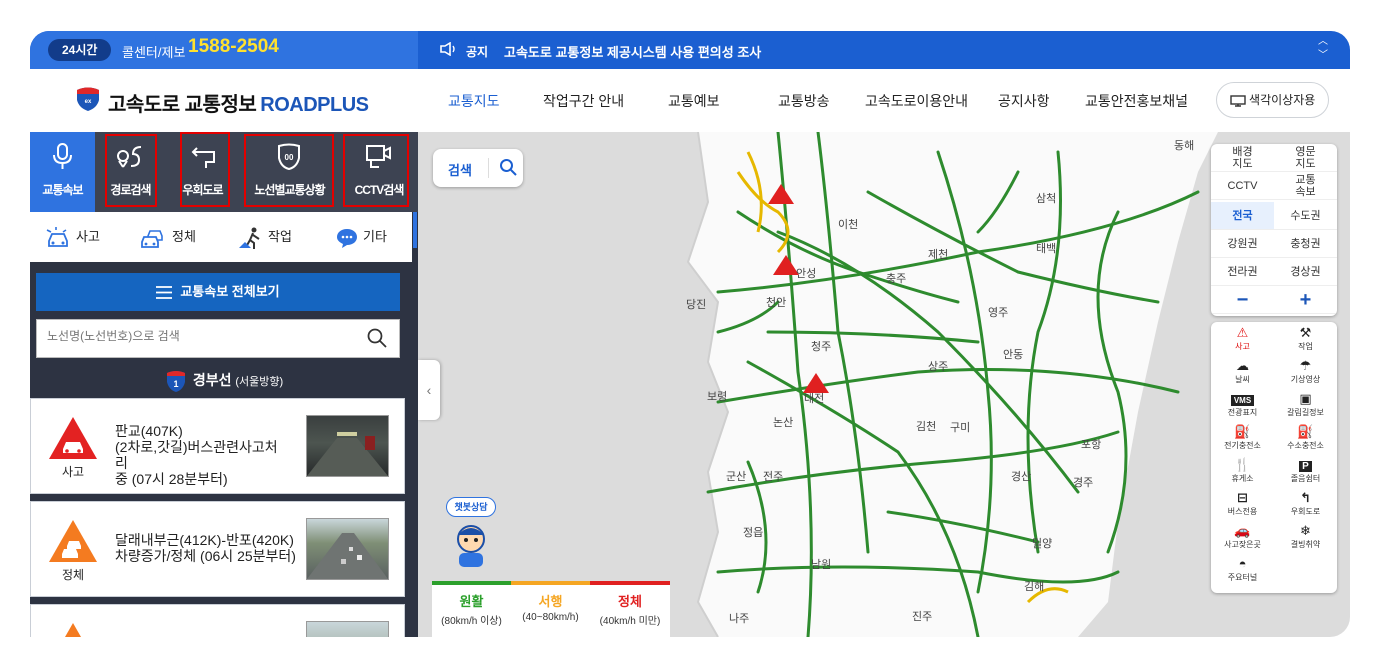 The image size is (1380, 667). What do you see at coordinates (821, 565) in the screenshot?
I see `city-label: 남원` at bounding box center [821, 565].